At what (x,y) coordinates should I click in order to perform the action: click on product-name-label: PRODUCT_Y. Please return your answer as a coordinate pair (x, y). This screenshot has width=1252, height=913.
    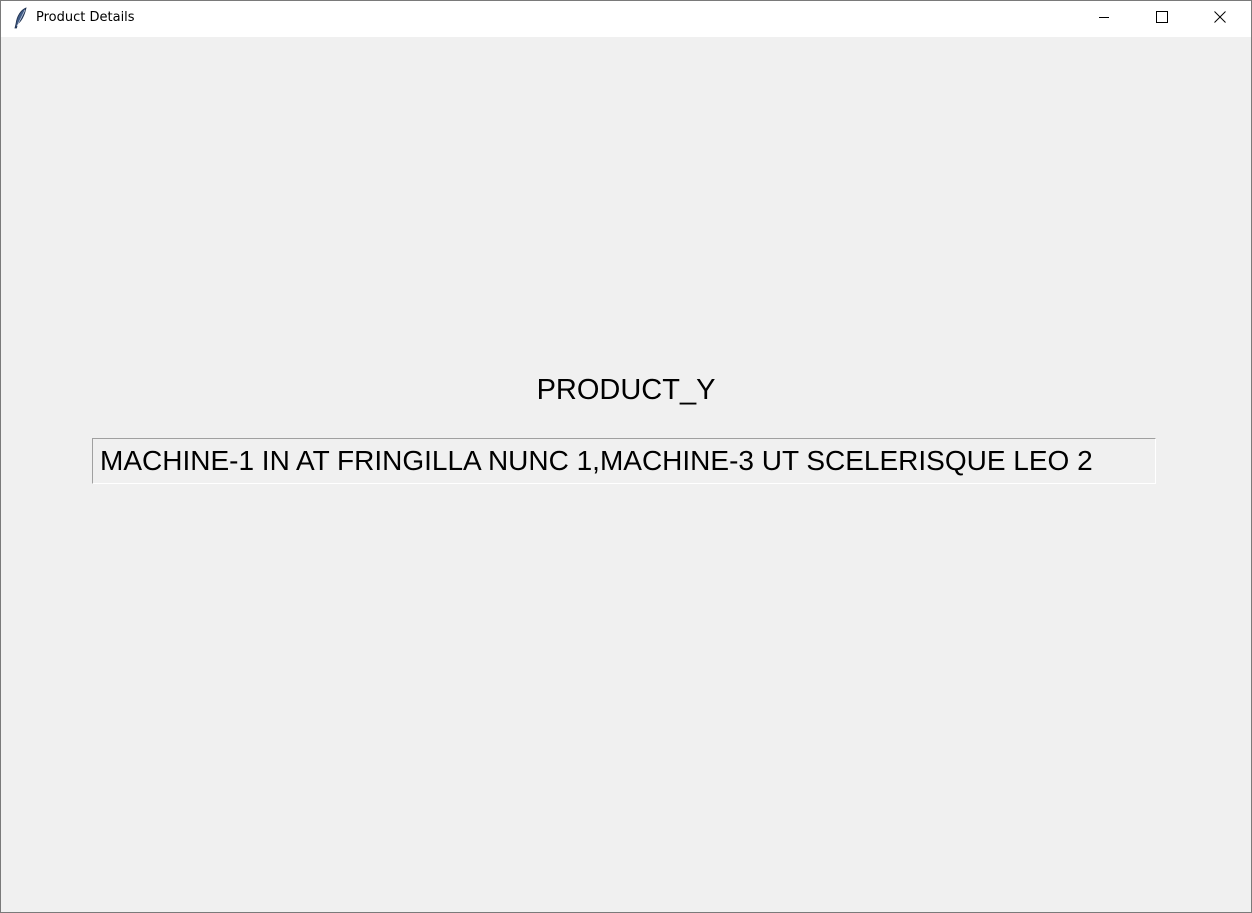
    Looking at the image, I should click on (626, 390).